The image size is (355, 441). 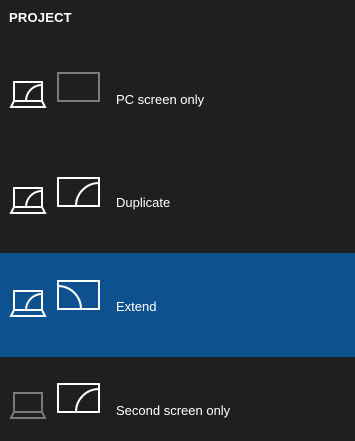 What do you see at coordinates (57, 405) in the screenshot?
I see `second-screen-only-icon` at bounding box center [57, 405].